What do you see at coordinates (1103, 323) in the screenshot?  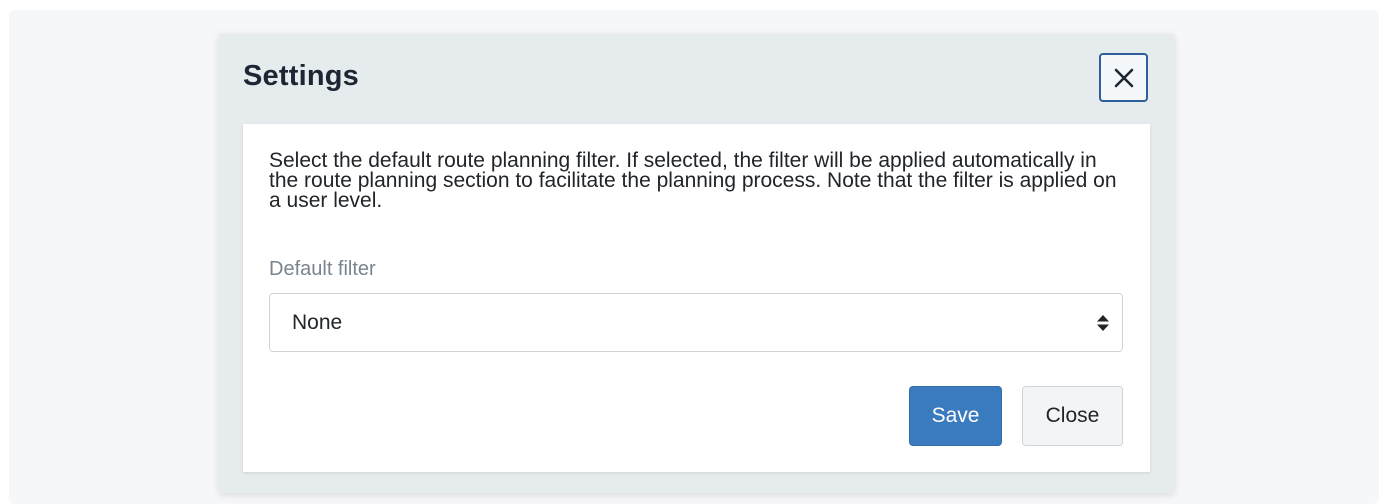 I see `select-updown-arrows-icon` at bounding box center [1103, 323].